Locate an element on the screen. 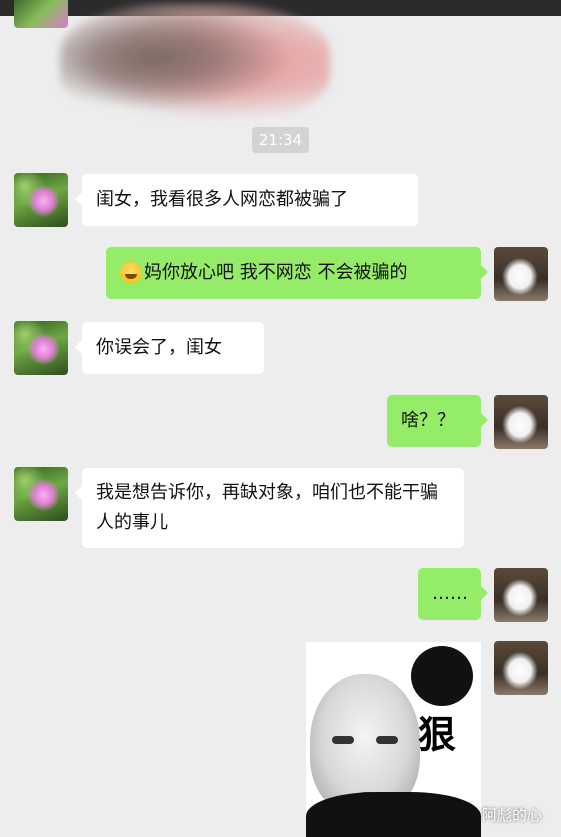  redacted-image is located at coordinates (195, 64).